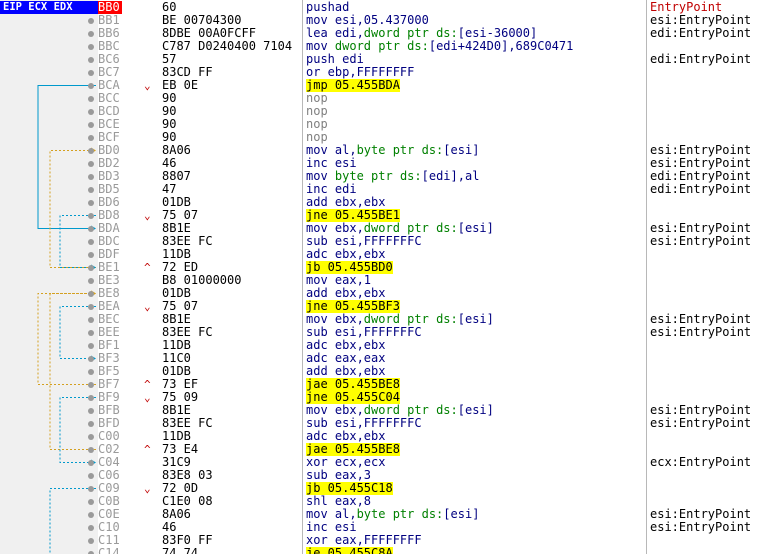  Describe the element at coordinates (180, 488) in the screenshot. I see `instruction-bytes: 72 0D` at that location.